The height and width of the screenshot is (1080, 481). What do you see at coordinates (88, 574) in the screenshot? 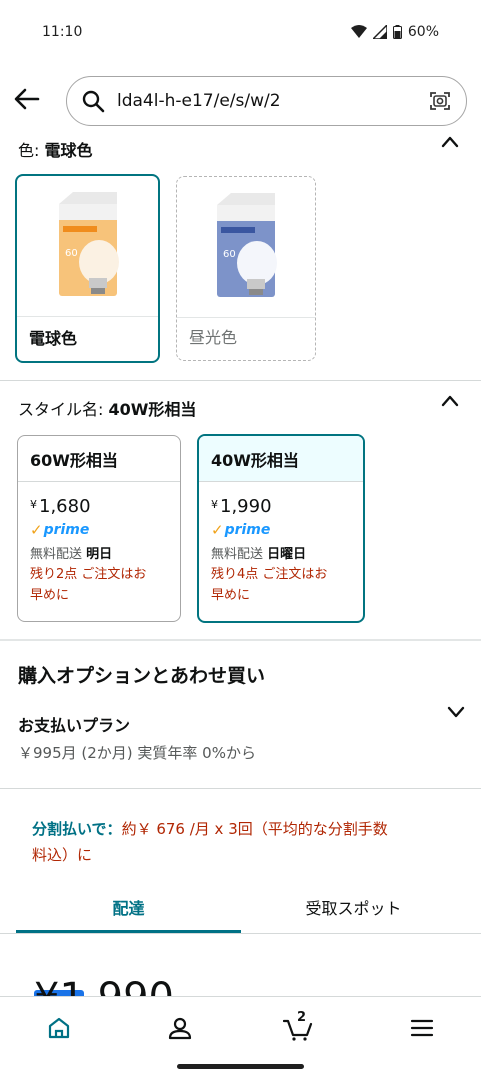
I see `stock-line-1: 残り2点 ご注文はお` at bounding box center [88, 574].